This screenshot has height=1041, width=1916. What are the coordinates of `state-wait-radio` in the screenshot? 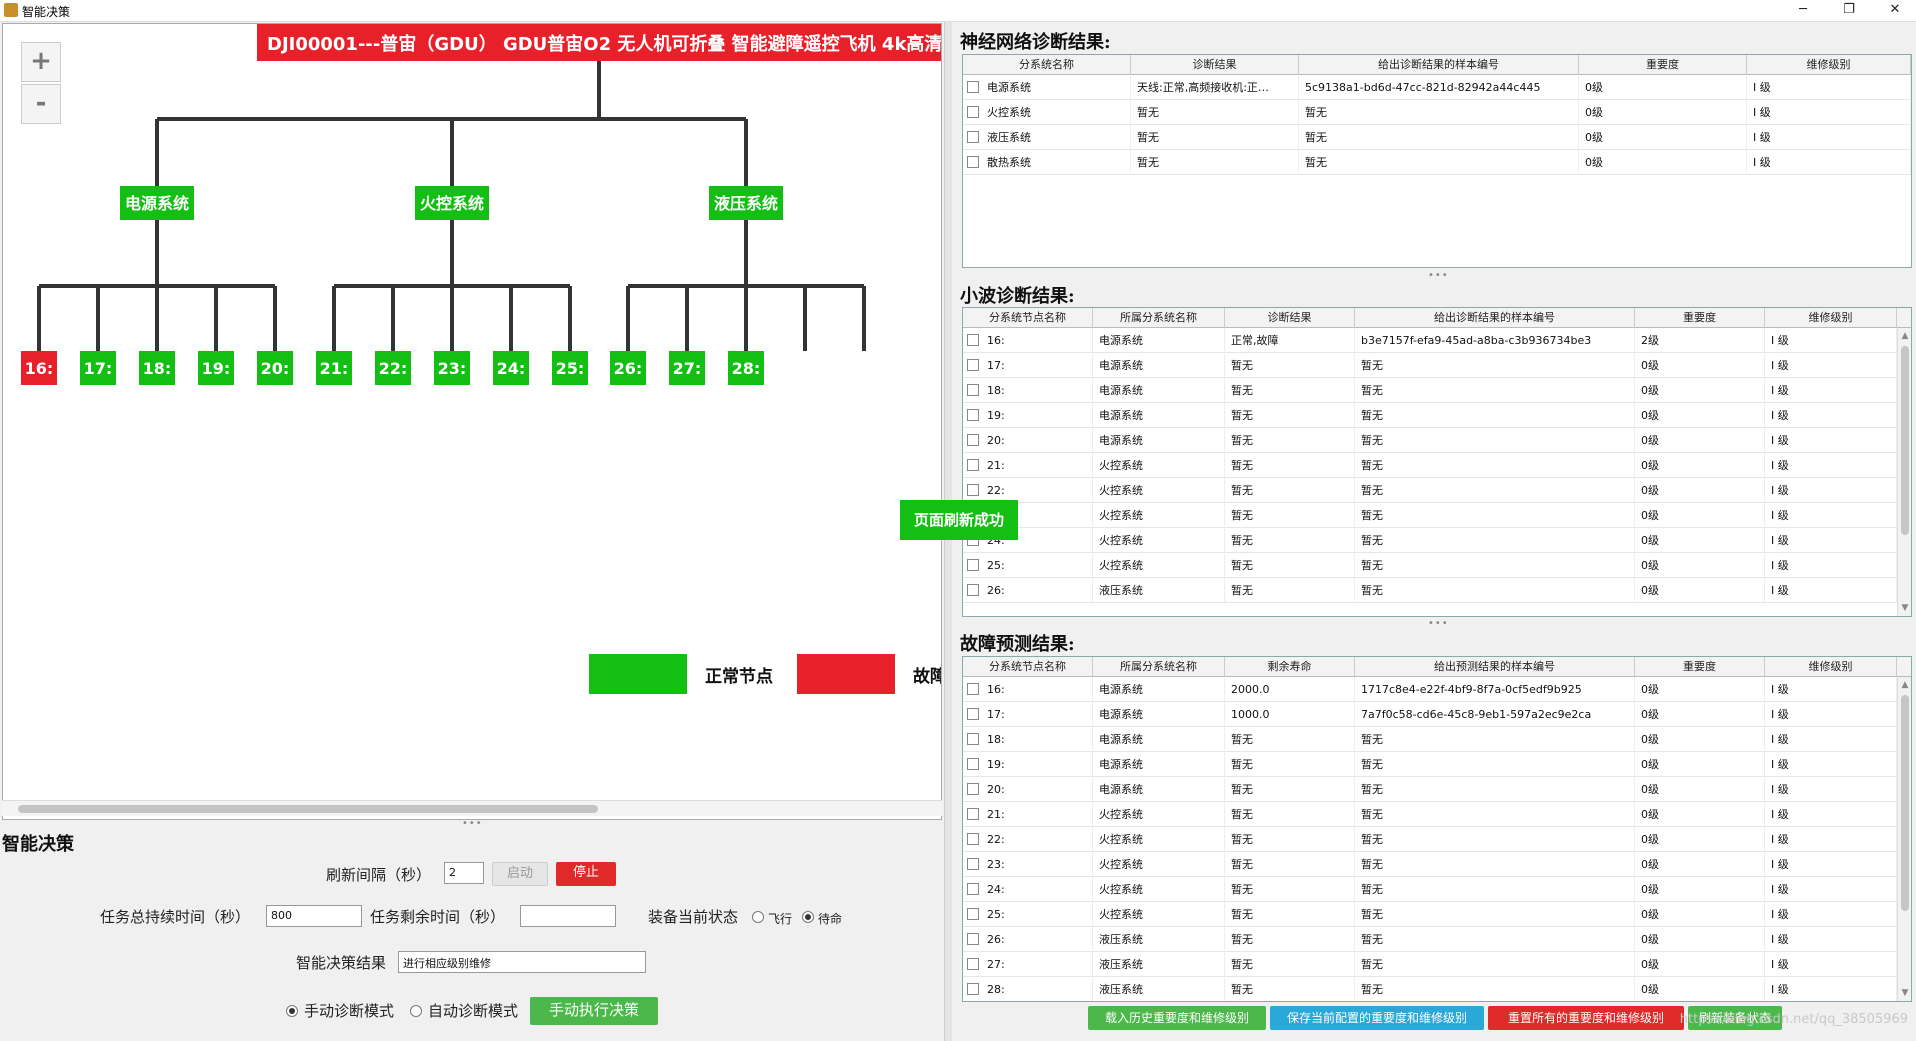 It's located at (808, 917).